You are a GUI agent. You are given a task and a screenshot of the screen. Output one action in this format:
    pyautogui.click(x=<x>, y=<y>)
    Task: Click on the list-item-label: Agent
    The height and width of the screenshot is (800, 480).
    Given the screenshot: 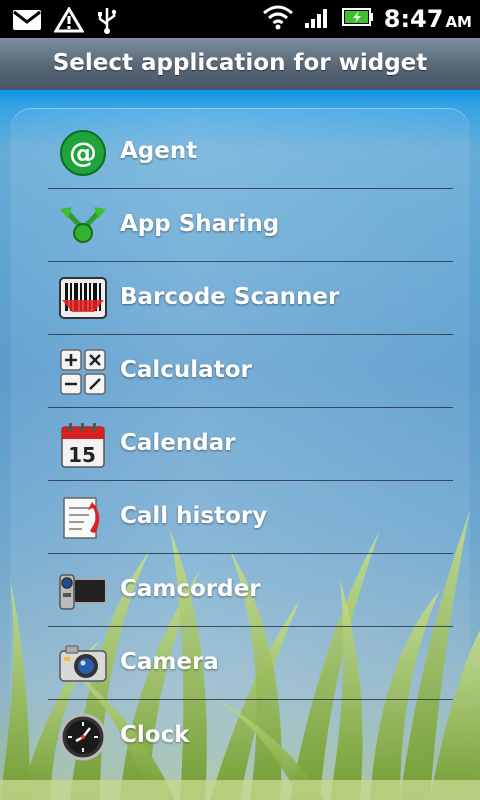 What is the action you would take?
    pyautogui.click(x=159, y=151)
    